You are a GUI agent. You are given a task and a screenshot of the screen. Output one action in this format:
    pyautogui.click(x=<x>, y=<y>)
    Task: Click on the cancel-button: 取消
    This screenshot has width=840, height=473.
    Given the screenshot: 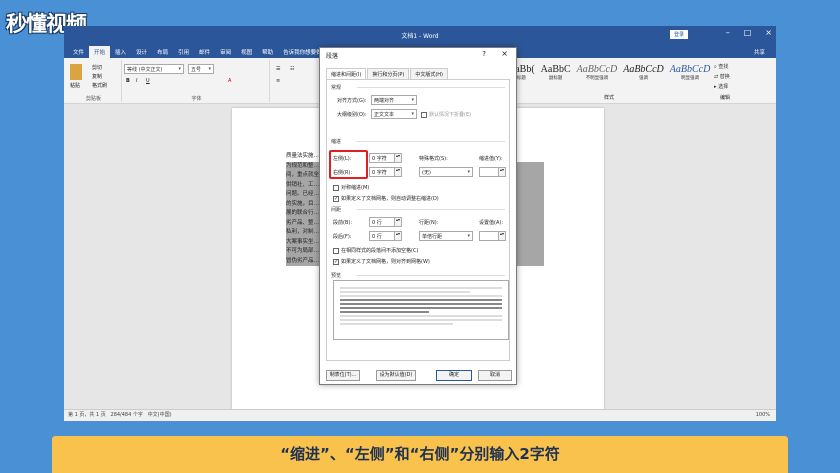 What is the action you would take?
    pyautogui.click(x=495, y=375)
    